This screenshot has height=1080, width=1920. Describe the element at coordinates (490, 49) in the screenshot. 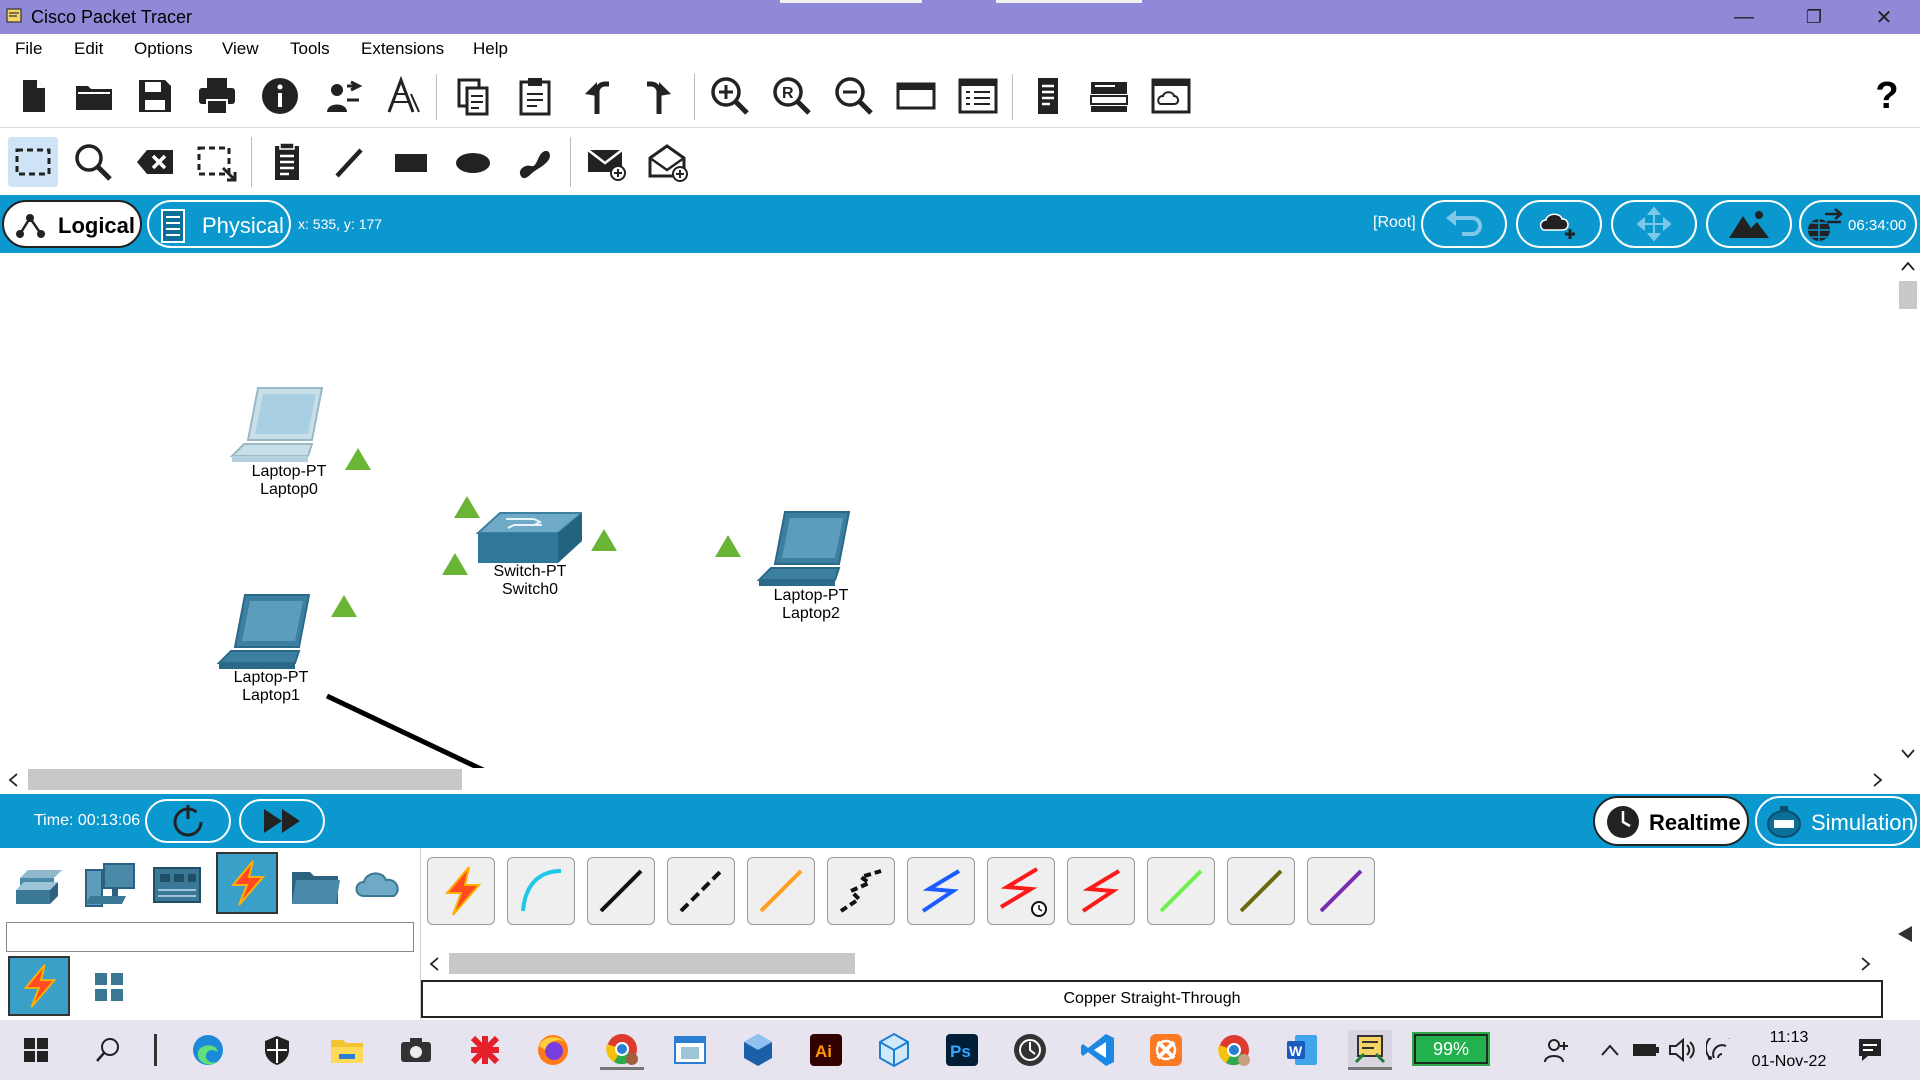

I see `menu-help: Help` at that location.